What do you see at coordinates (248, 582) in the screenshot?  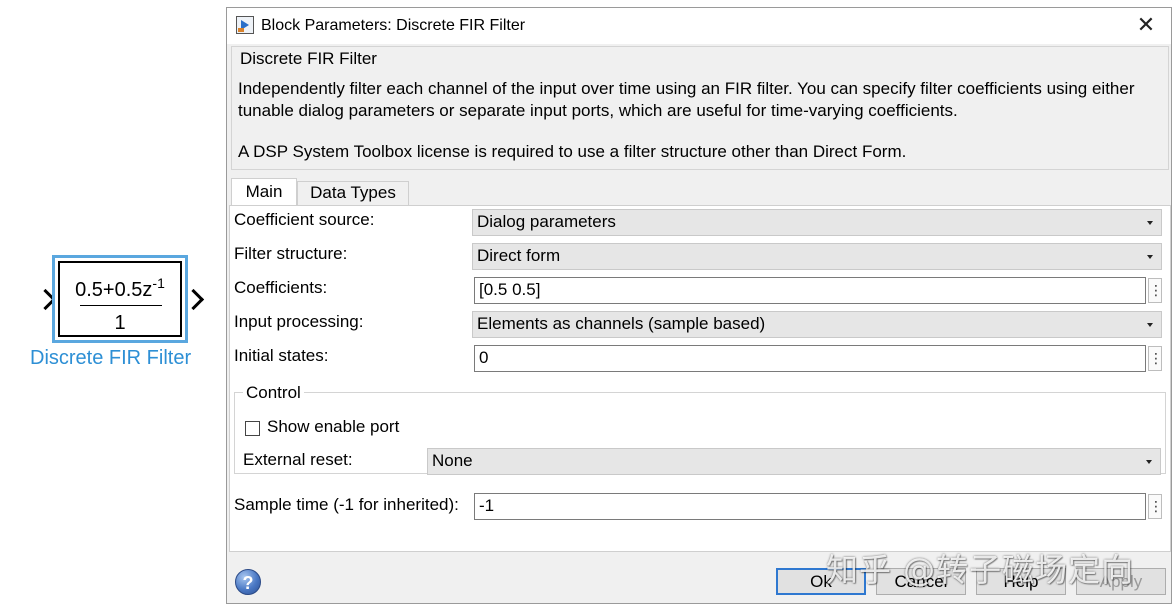 I see `help-question-icon: ?` at bounding box center [248, 582].